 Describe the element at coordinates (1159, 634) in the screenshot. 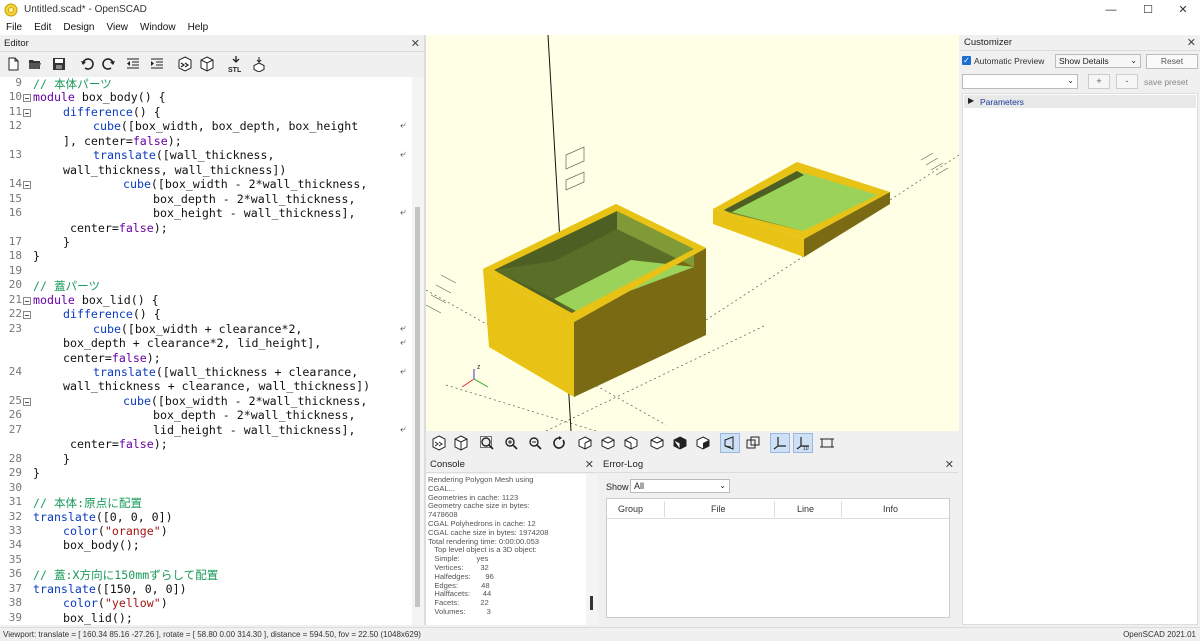

I see `version-label: OpenSCAD 2021.01` at that location.